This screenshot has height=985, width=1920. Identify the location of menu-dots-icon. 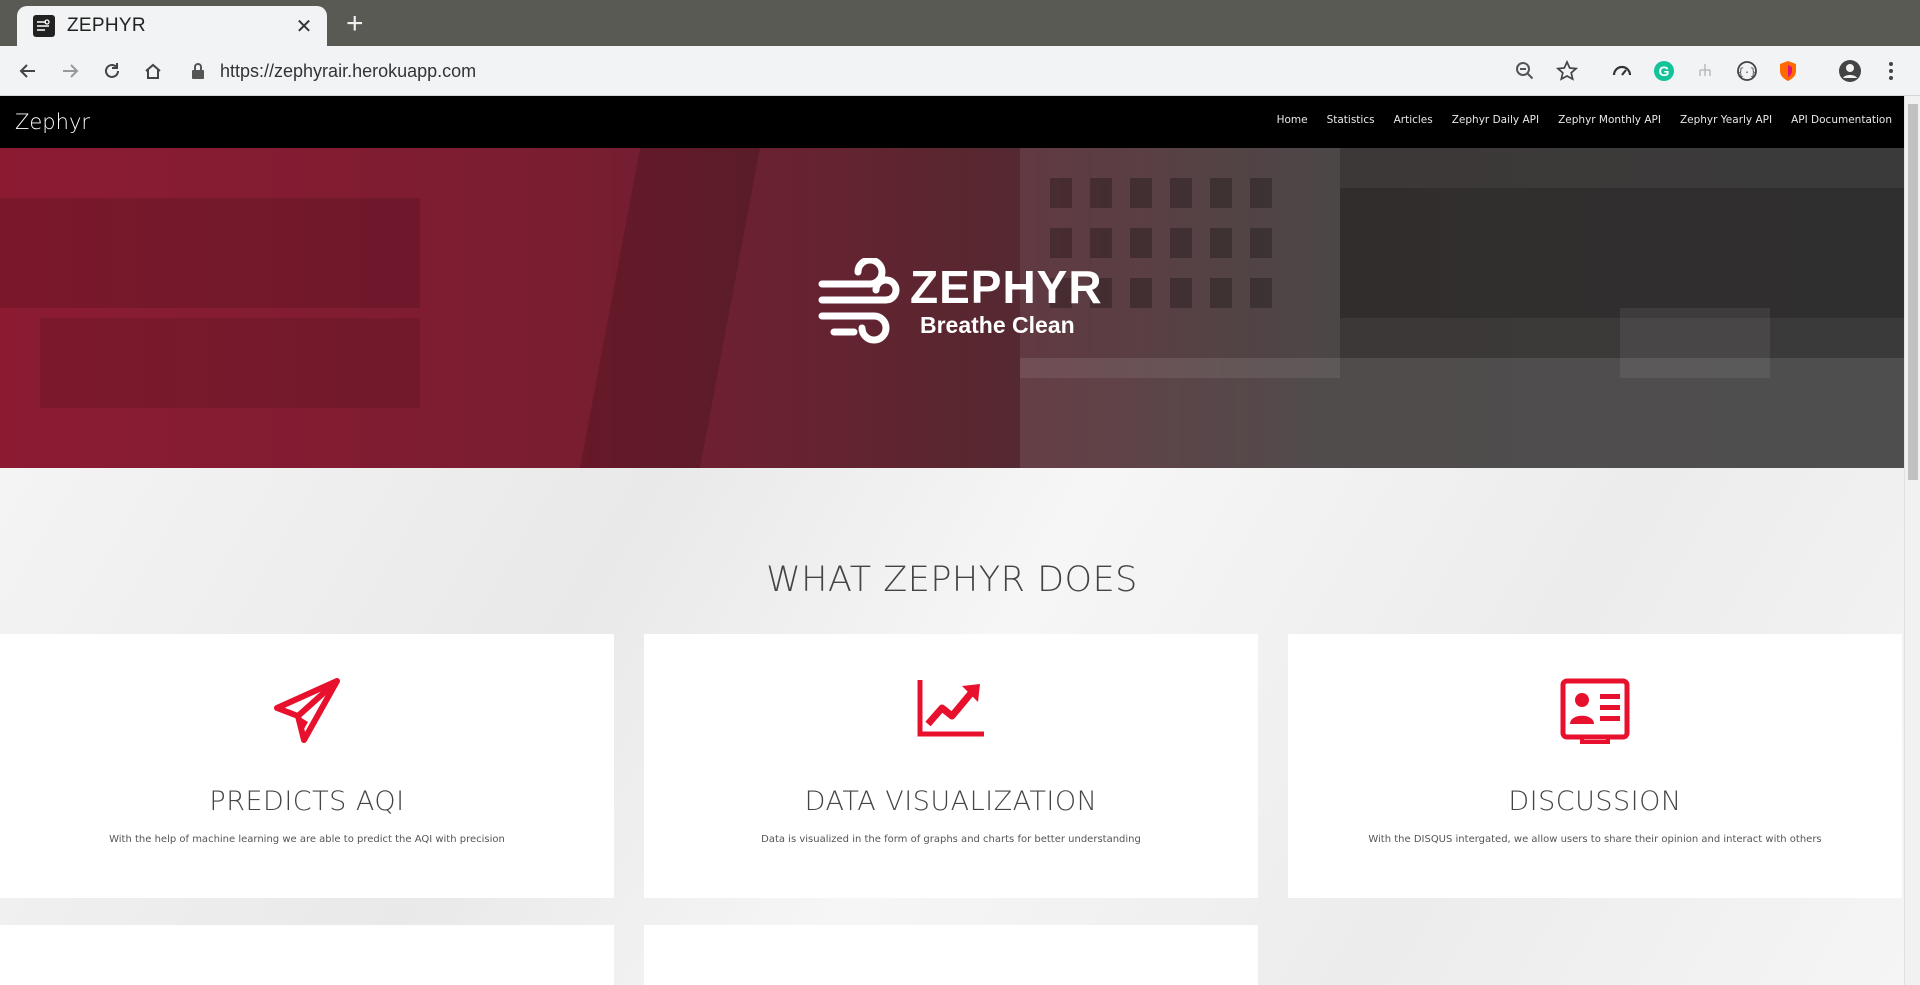
(1891, 71).